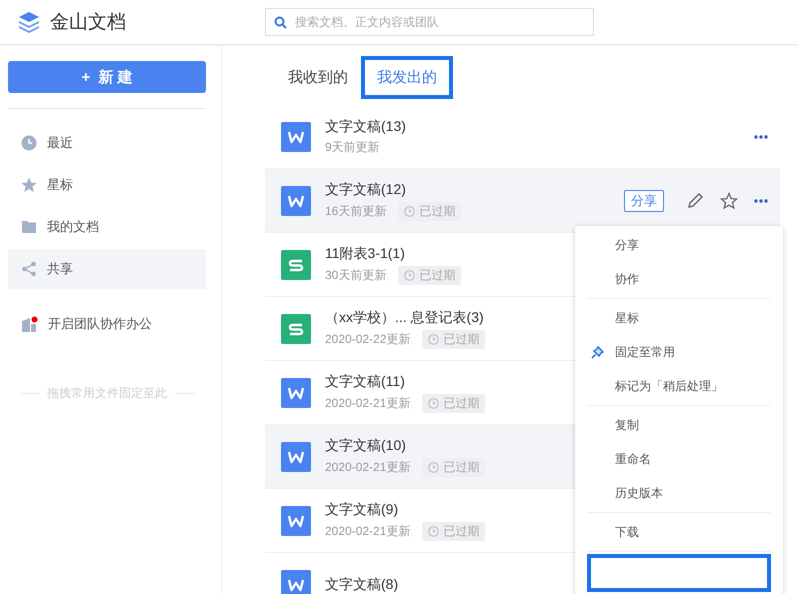 The width and height of the screenshot is (798, 594). I want to click on team-link: 开启团队协作办公, so click(106, 324).